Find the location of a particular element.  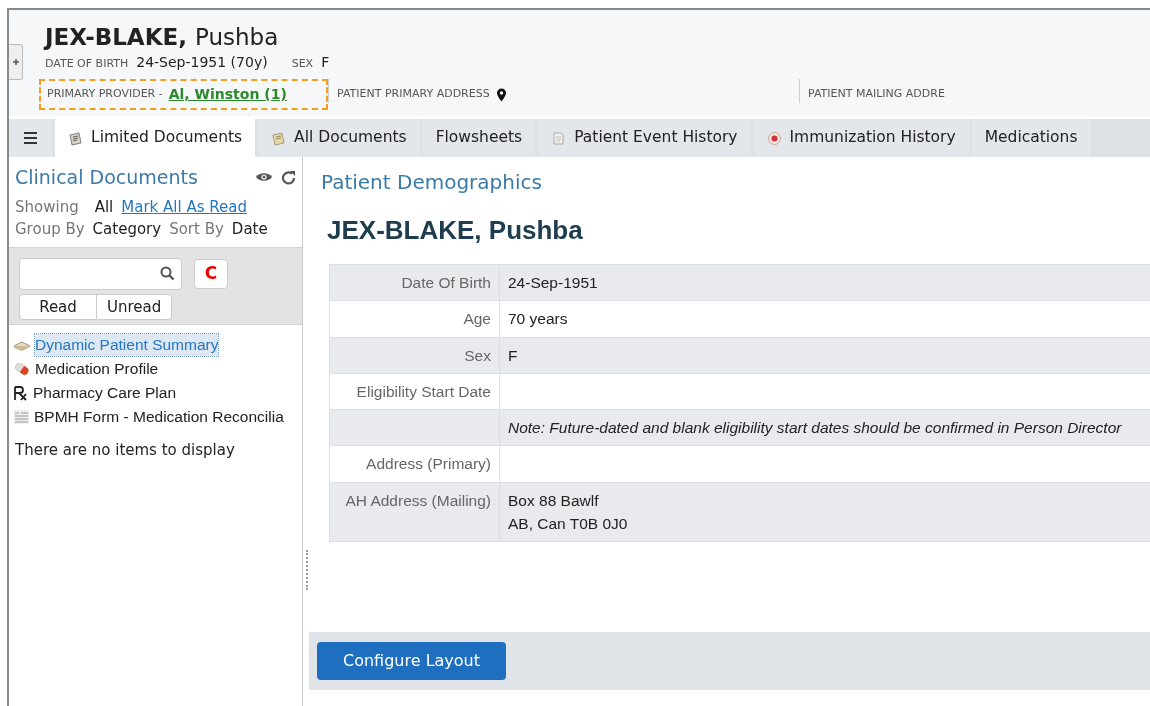

field-label: Date Of Birth is located at coordinates (446, 282).